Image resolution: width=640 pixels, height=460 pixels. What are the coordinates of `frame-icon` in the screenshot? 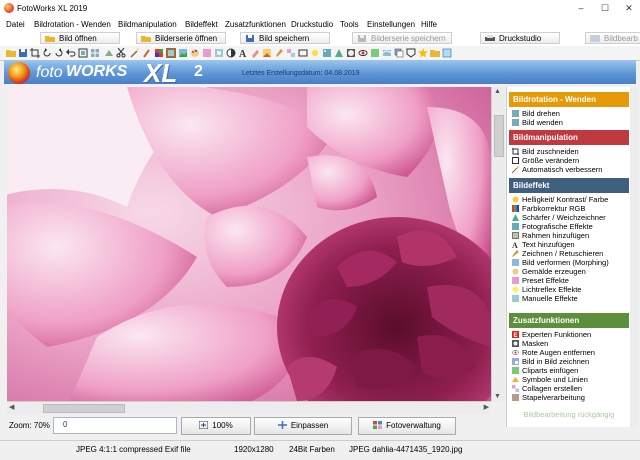 It's located at (171, 53).